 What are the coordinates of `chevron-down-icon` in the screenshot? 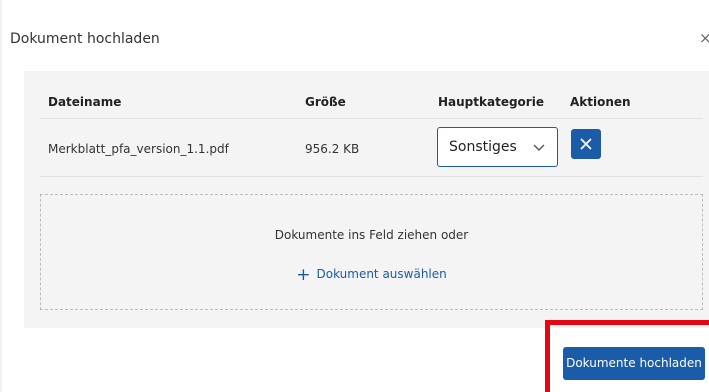 It's located at (539, 147).